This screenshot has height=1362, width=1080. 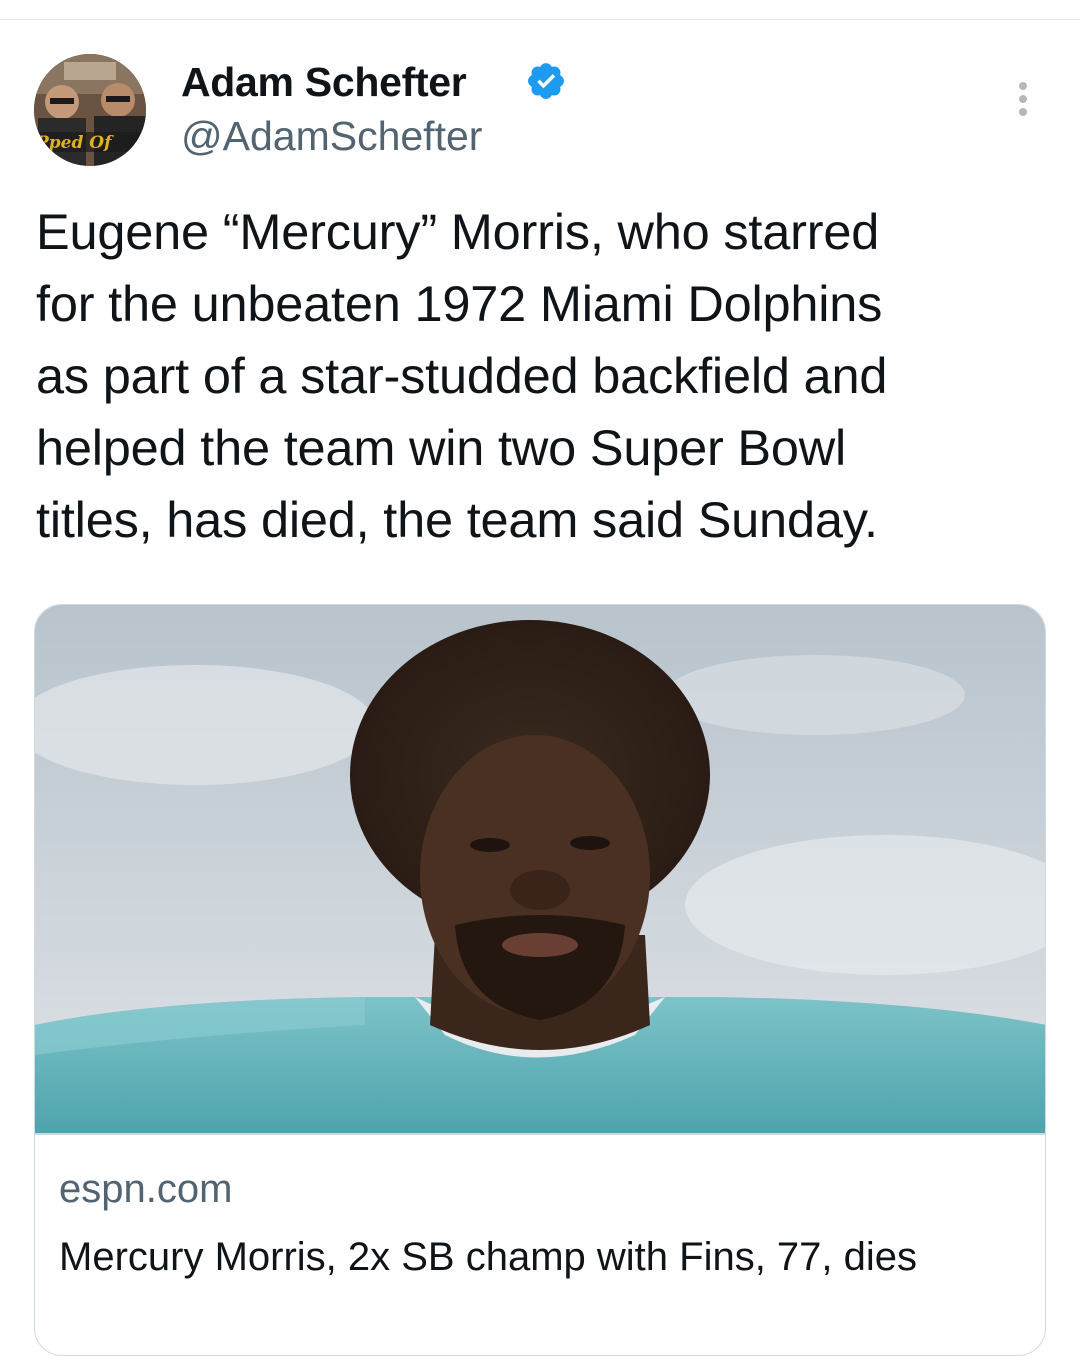 What do you see at coordinates (324, 82) in the screenshot?
I see `author-name: Adam Schefter` at bounding box center [324, 82].